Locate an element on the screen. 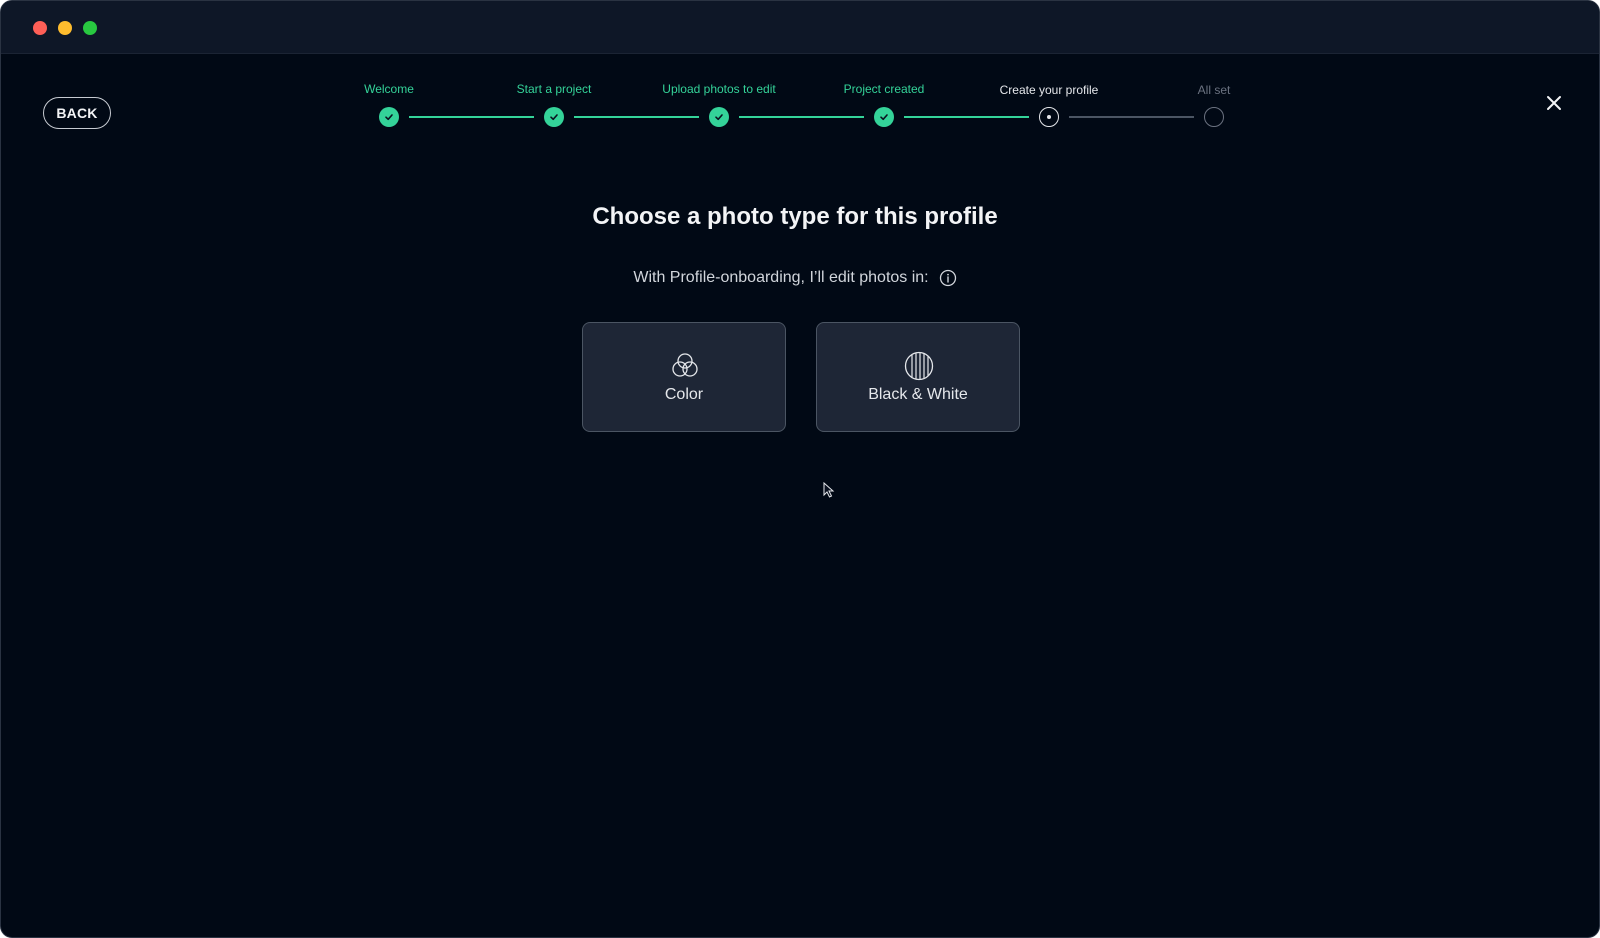 Image resolution: width=1600 pixels, height=938 pixels. color-option-label: Color is located at coordinates (684, 394).